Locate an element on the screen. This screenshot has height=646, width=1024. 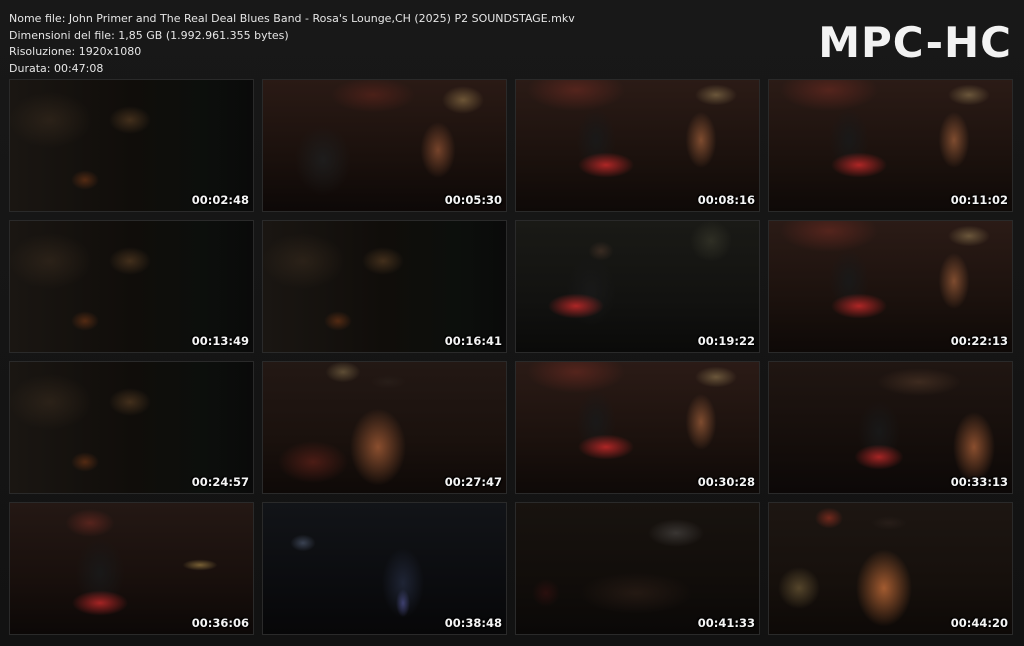
video-thumbnail: 00:30:28 is located at coordinates (637, 427).